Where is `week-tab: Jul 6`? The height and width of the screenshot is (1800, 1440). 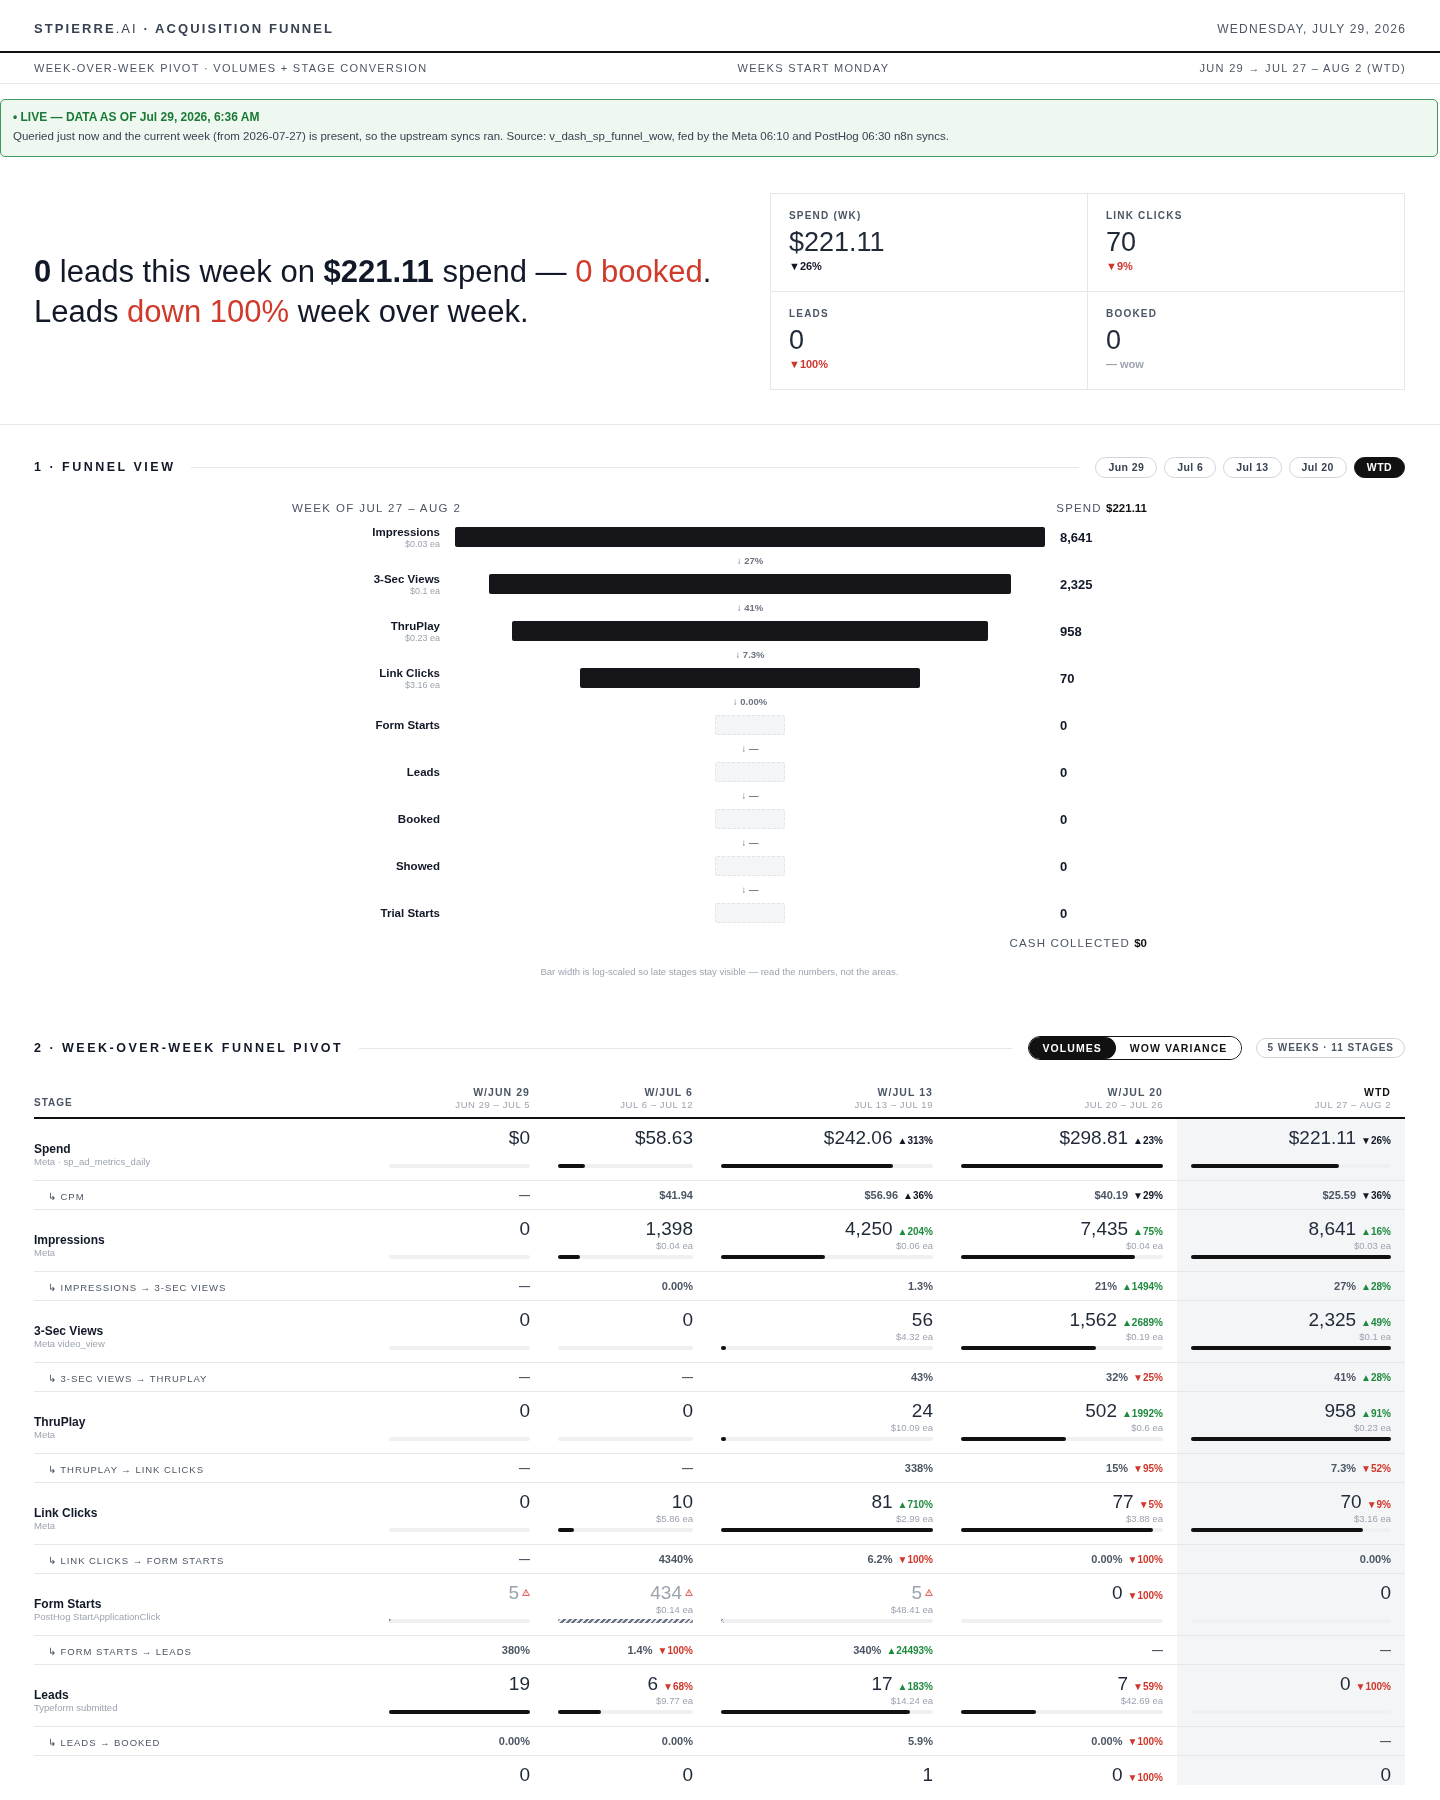
week-tab: Jul 6 is located at coordinates (1190, 467).